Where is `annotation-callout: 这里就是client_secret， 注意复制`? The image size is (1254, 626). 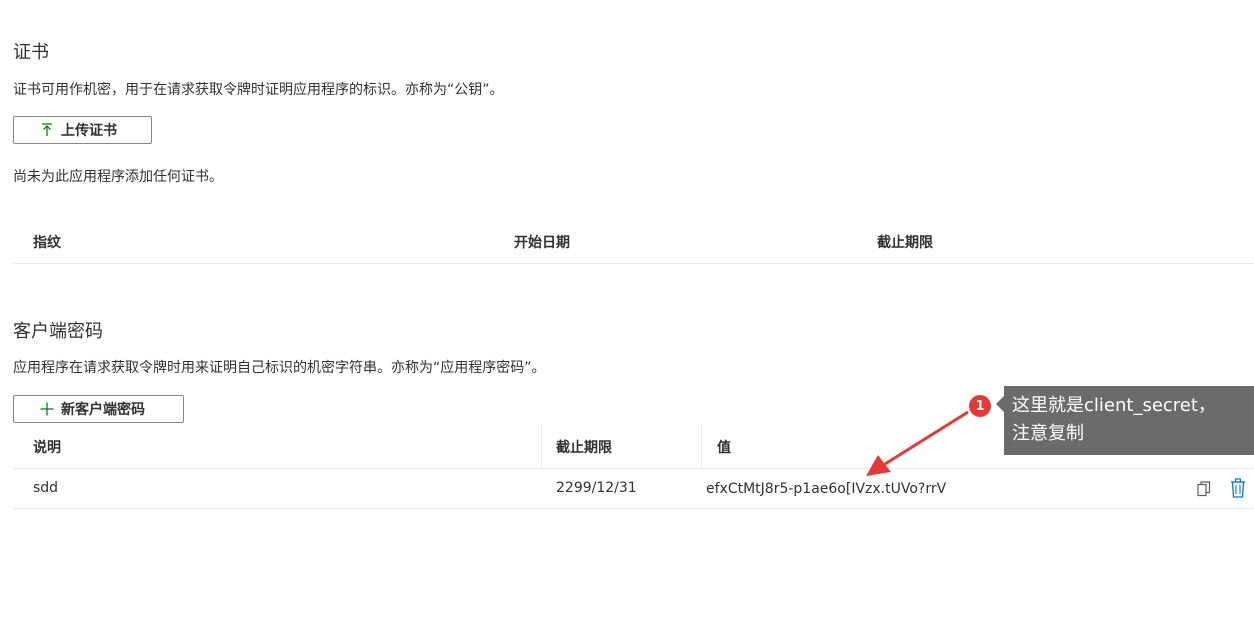
annotation-callout: 这里就是client_secret， 注意复制 is located at coordinates (1129, 420).